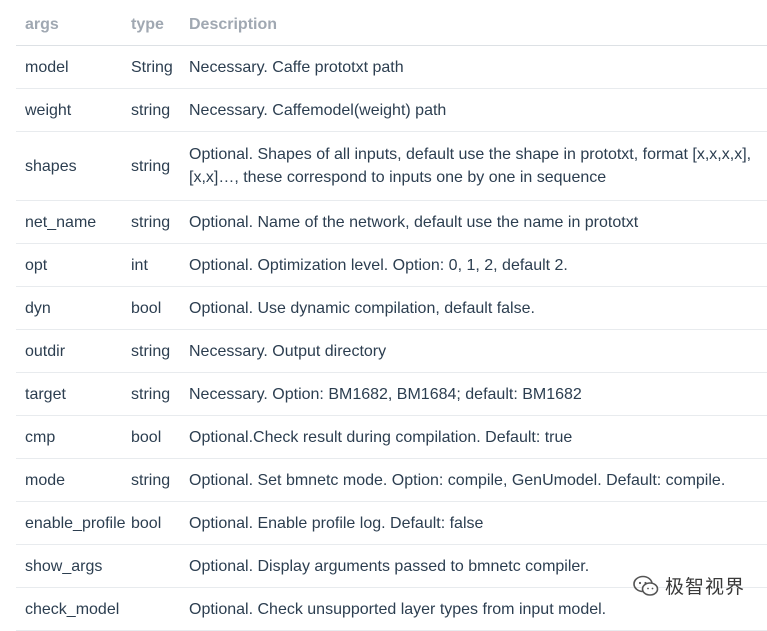  Describe the element at coordinates (42, 24) in the screenshot. I see `header-args: args` at that location.